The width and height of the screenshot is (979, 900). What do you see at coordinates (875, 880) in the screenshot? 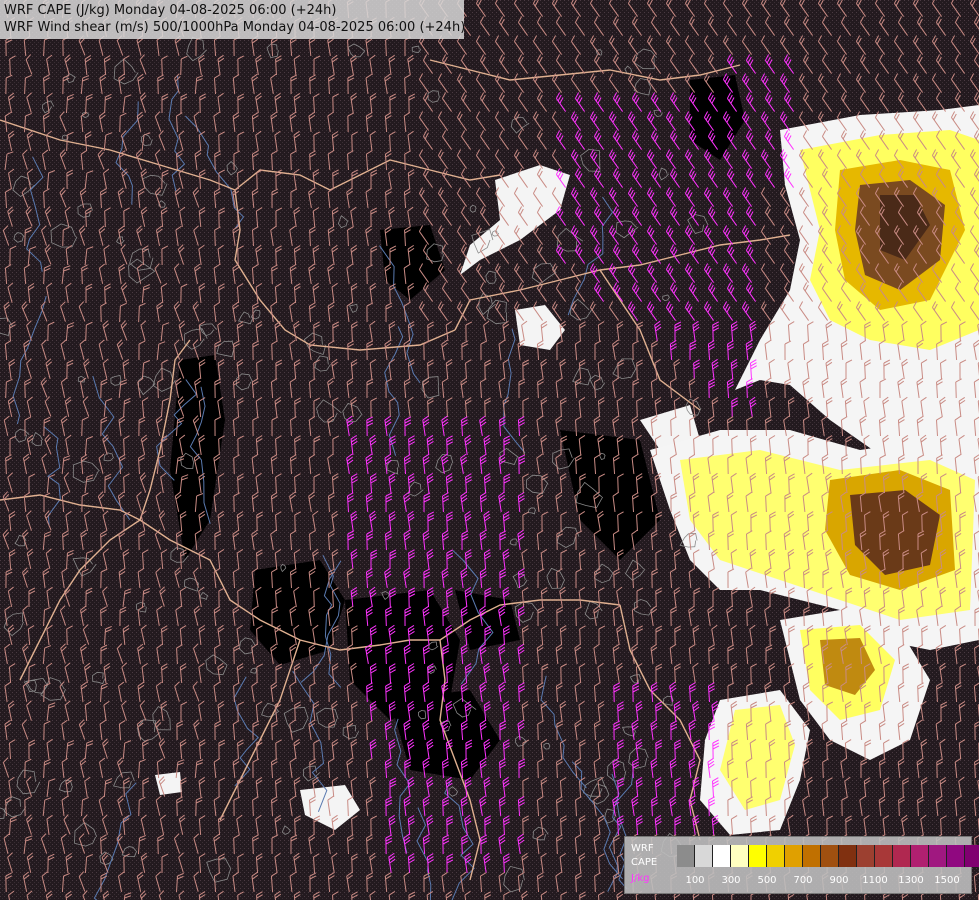
I see `legend-tick-label: 1100` at bounding box center [875, 880].